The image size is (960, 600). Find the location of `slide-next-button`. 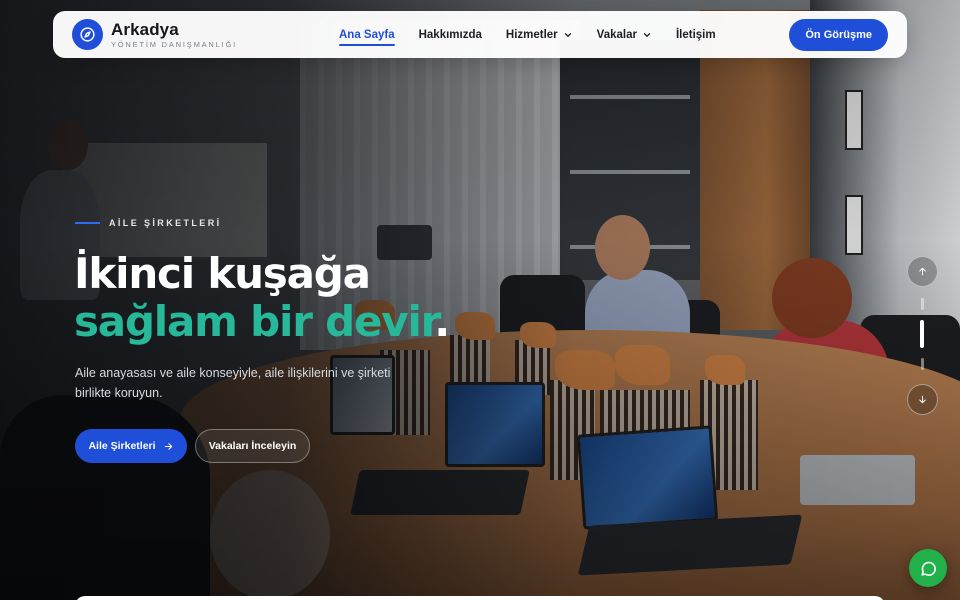

slide-next-button is located at coordinates (922, 399).